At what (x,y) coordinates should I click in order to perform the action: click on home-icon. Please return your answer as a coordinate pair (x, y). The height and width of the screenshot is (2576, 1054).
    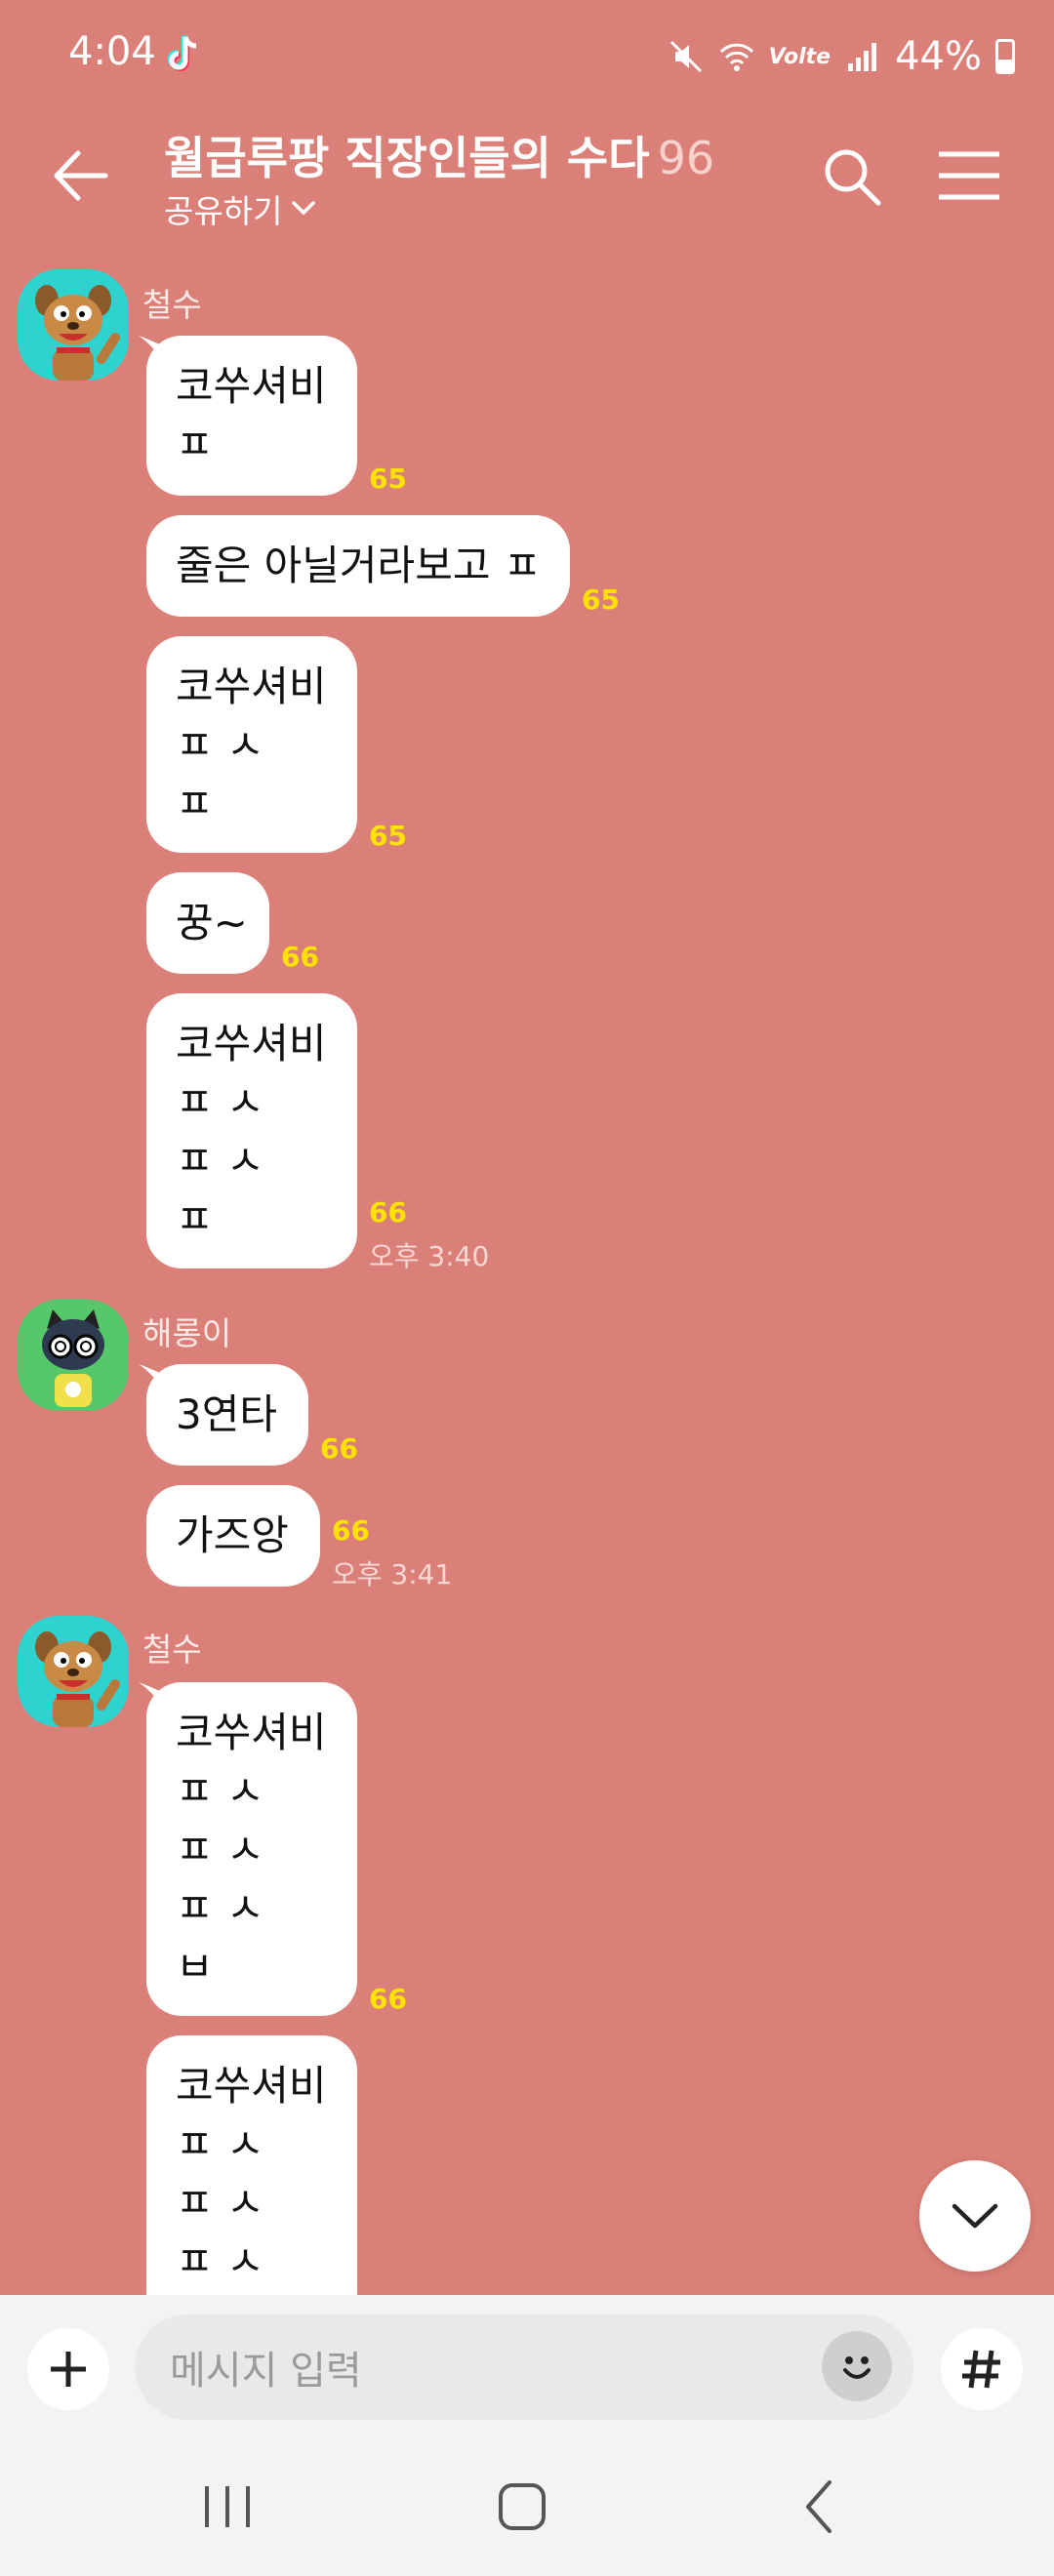
    Looking at the image, I should click on (522, 2506).